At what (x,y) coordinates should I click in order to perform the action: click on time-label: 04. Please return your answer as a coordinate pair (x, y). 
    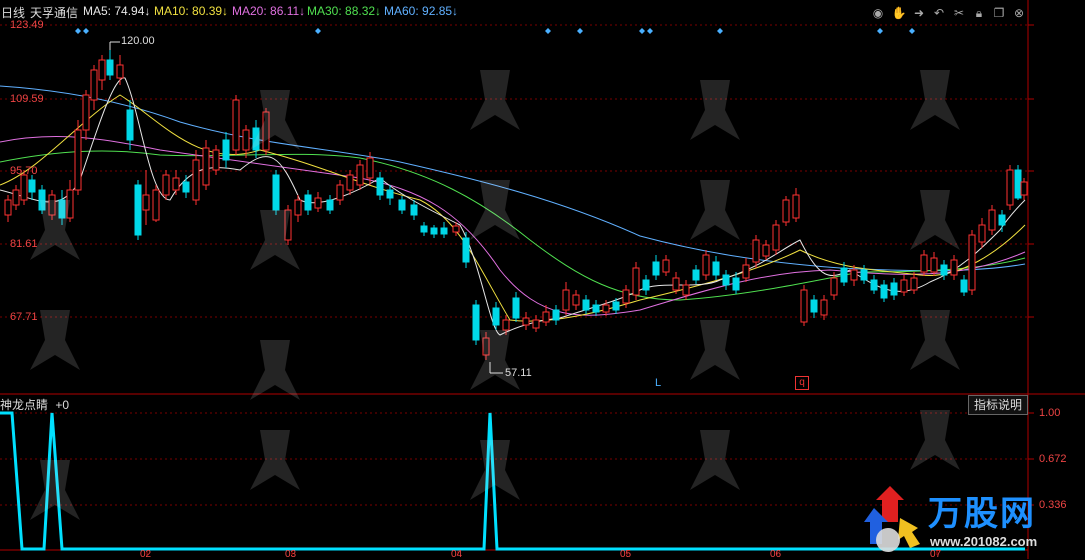
    Looking at the image, I should click on (457, 554).